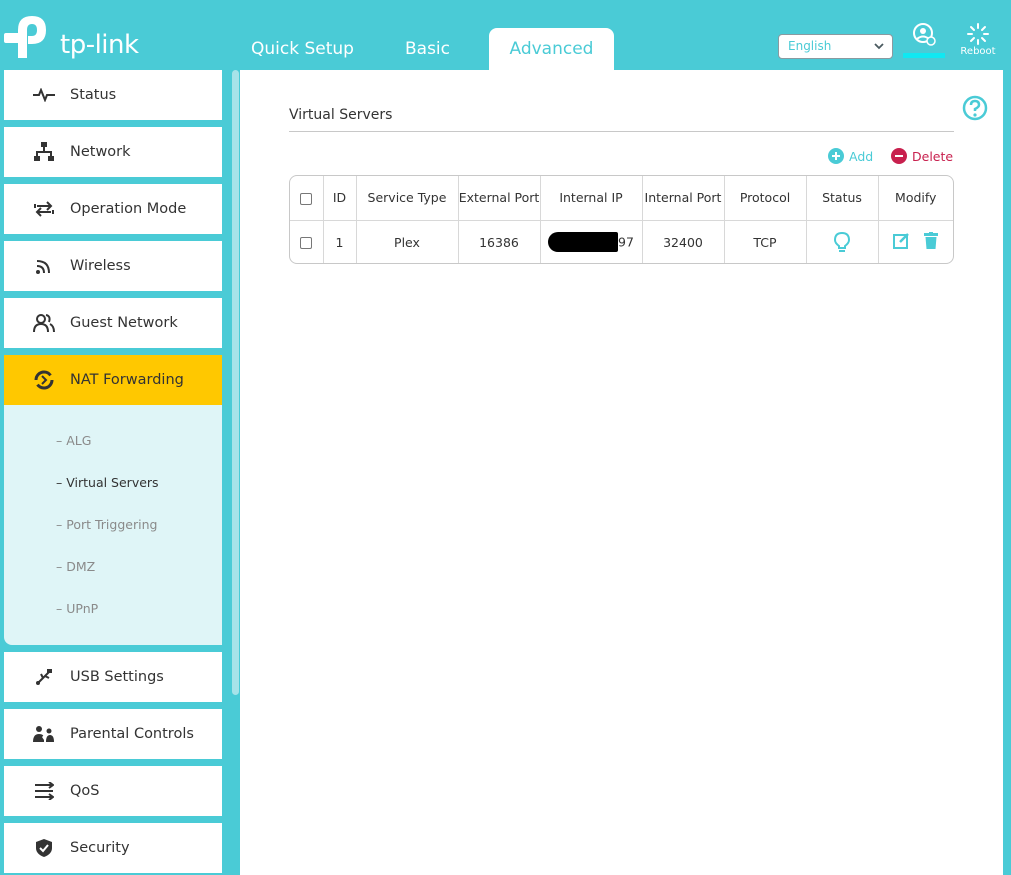 The width and height of the screenshot is (1011, 875). I want to click on column-header-service-type: Service Type, so click(406, 198).